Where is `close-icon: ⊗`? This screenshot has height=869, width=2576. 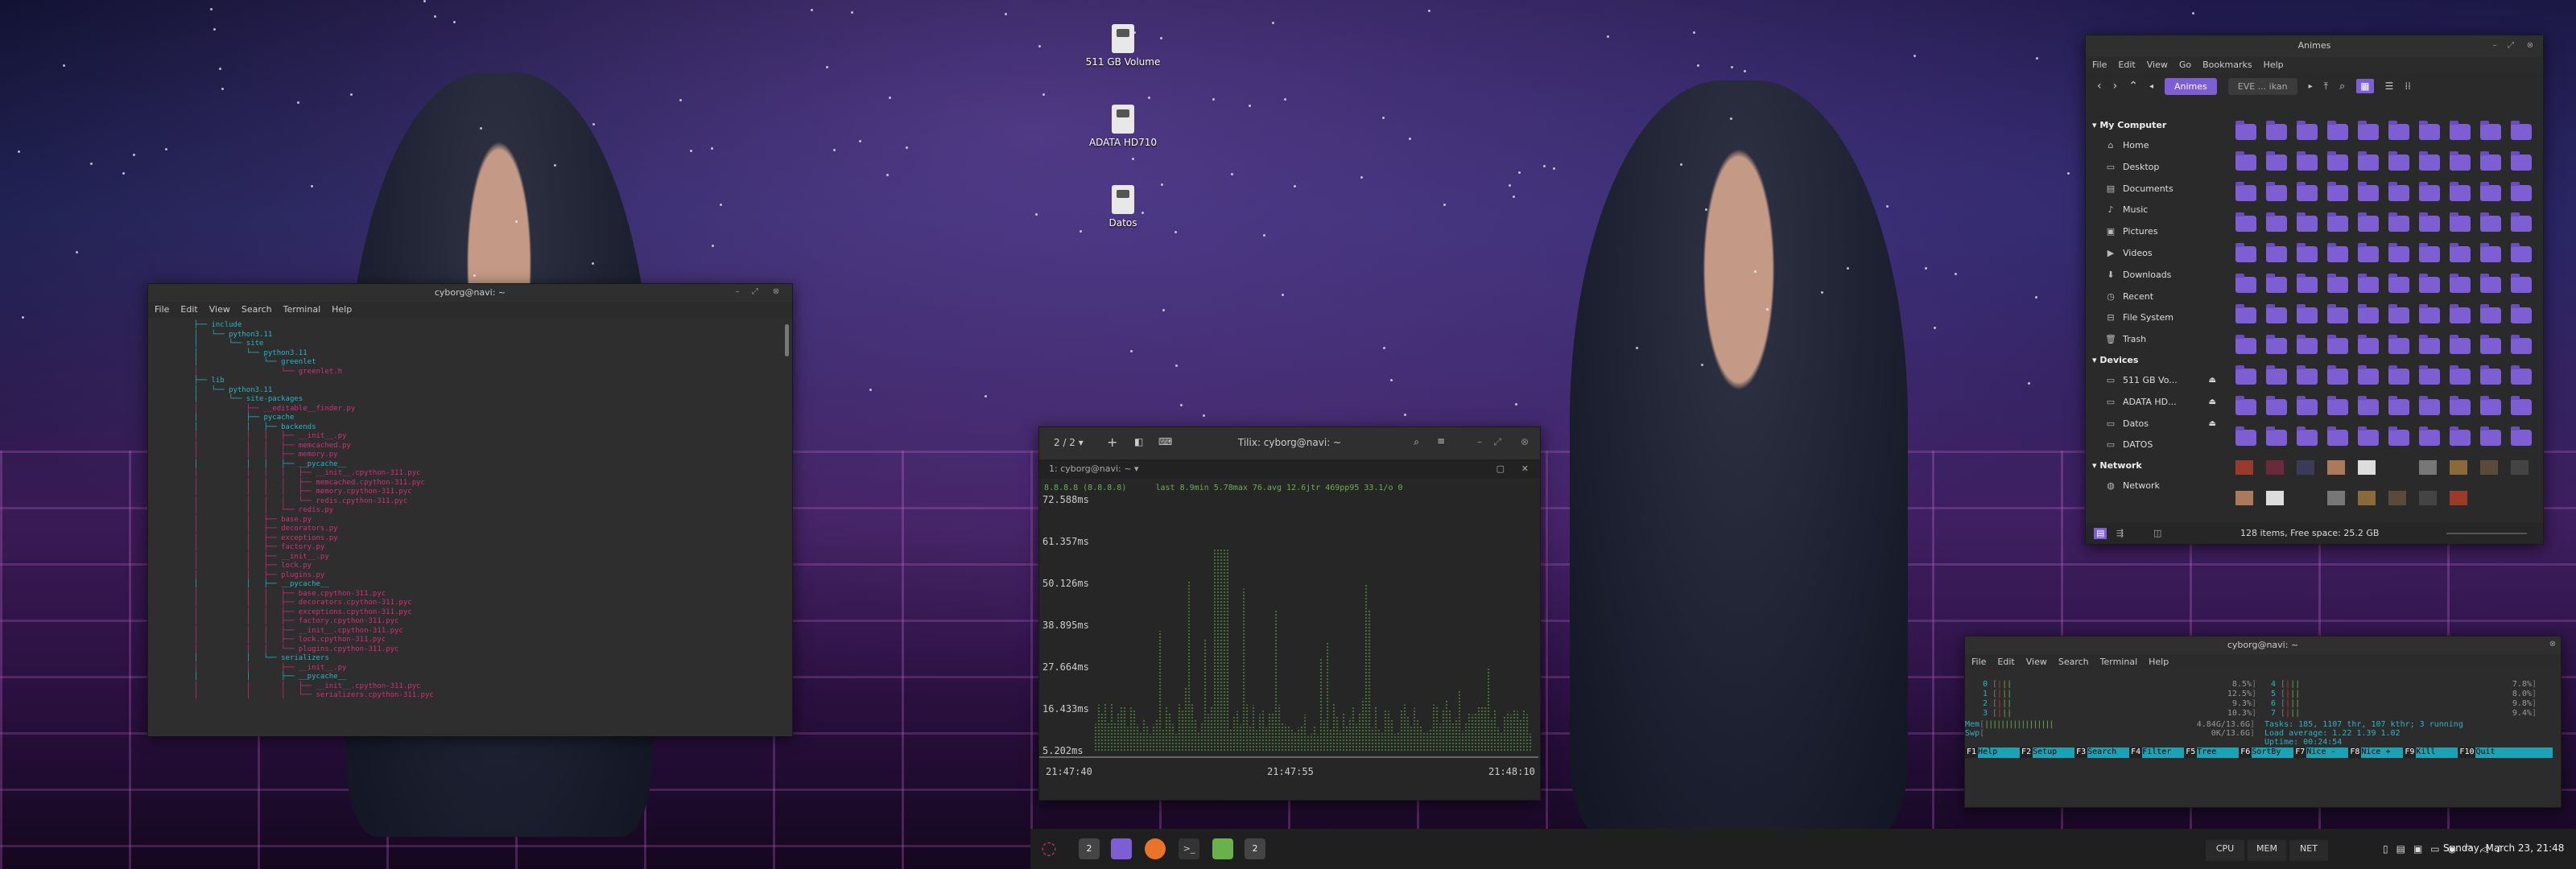 close-icon: ⊗ is located at coordinates (1525, 441).